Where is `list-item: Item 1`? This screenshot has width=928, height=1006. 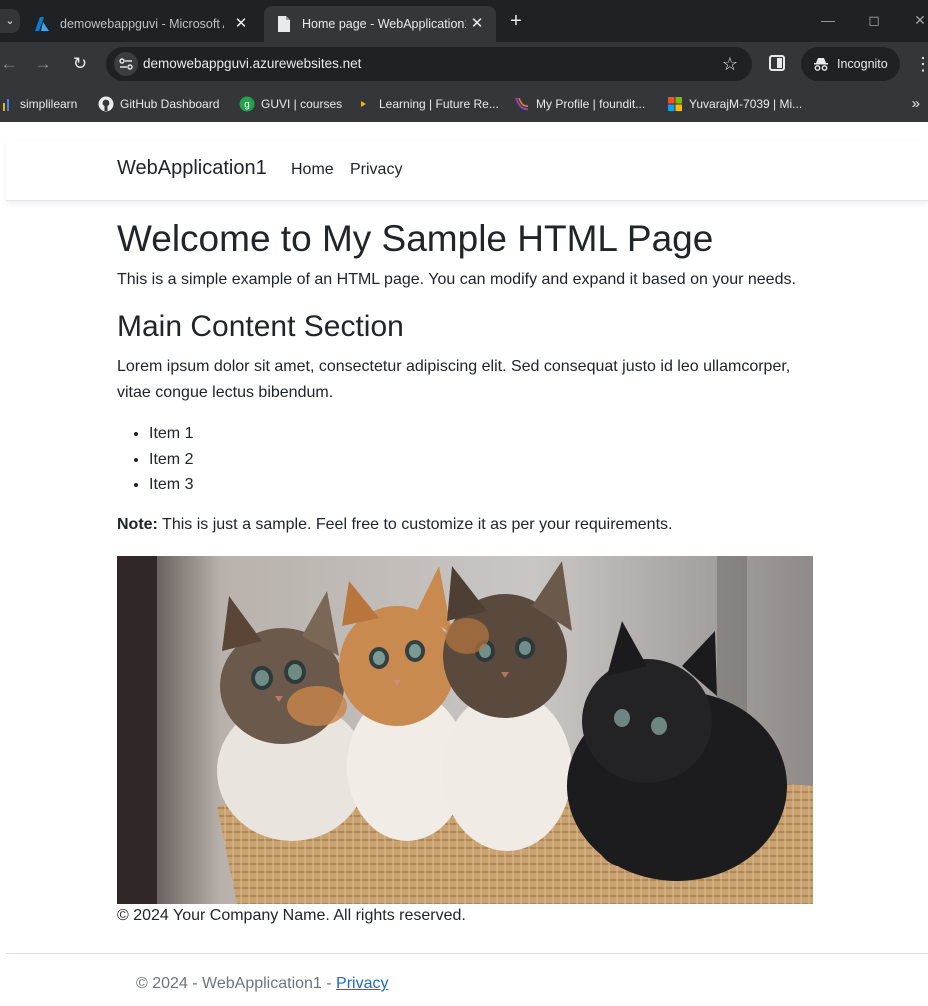 list-item: Item 1 is located at coordinates (171, 434).